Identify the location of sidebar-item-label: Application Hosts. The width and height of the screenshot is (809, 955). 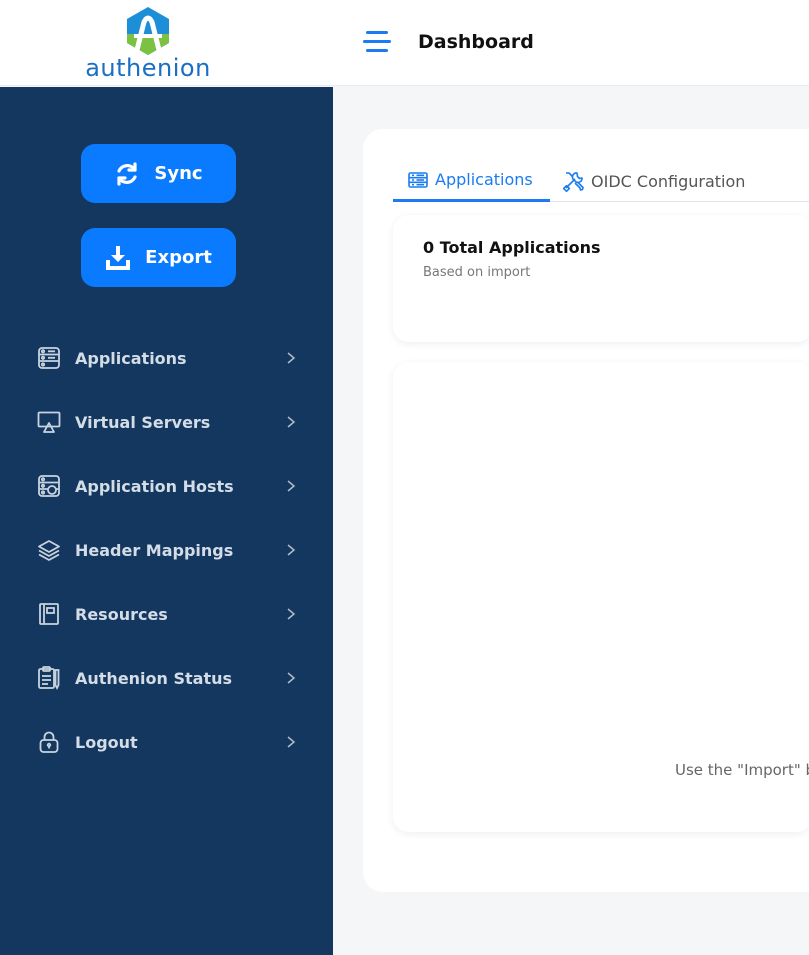
(154, 486).